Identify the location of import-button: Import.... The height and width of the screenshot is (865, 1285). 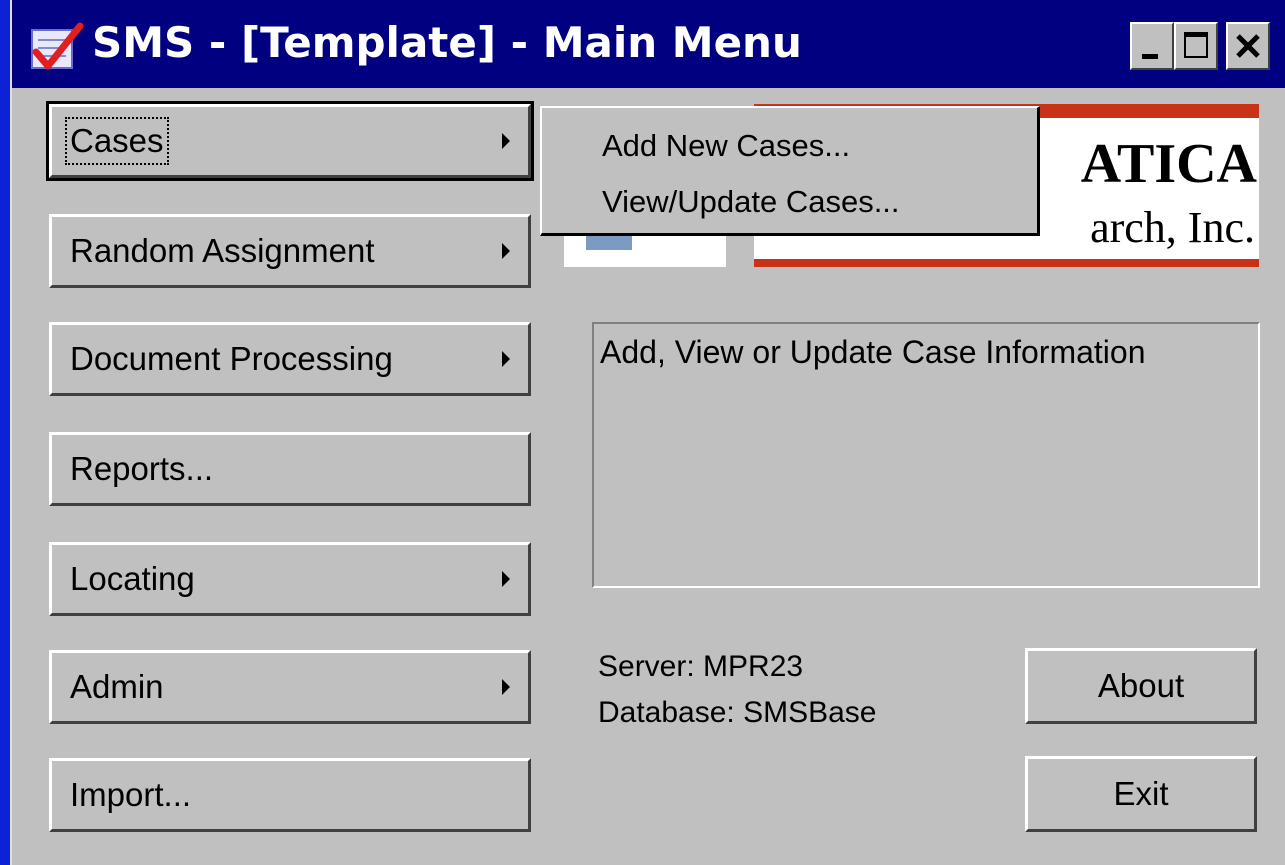
(290, 795).